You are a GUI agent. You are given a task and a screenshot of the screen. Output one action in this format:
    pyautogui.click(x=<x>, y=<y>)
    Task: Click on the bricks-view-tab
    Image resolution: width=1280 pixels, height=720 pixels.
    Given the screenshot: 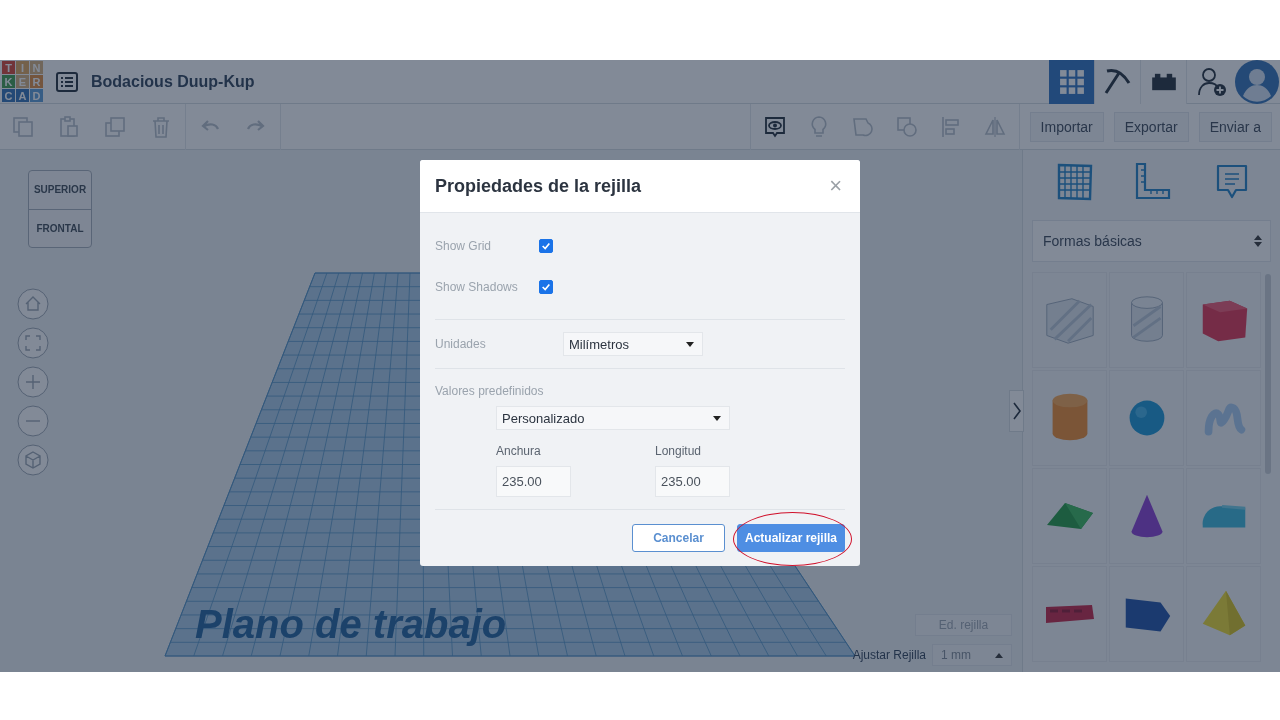 What is the action you would take?
    pyautogui.click(x=1164, y=81)
    